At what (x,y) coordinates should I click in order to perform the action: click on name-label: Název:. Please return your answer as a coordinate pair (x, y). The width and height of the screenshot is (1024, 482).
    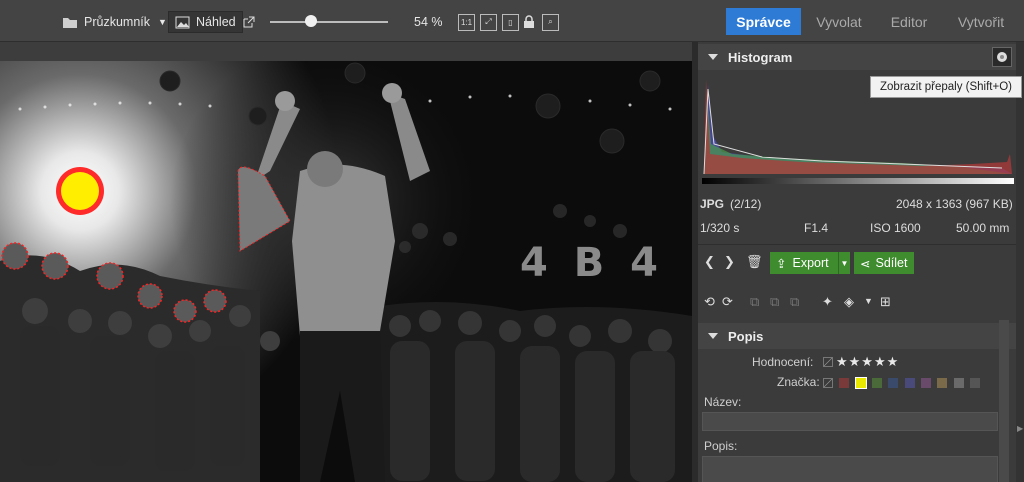
    Looking at the image, I should click on (723, 402).